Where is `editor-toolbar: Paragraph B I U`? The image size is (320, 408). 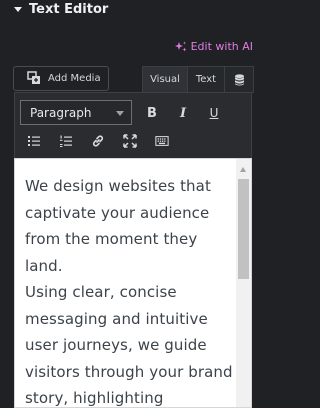 editor-toolbar: Paragraph B I U is located at coordinates (133, 125).